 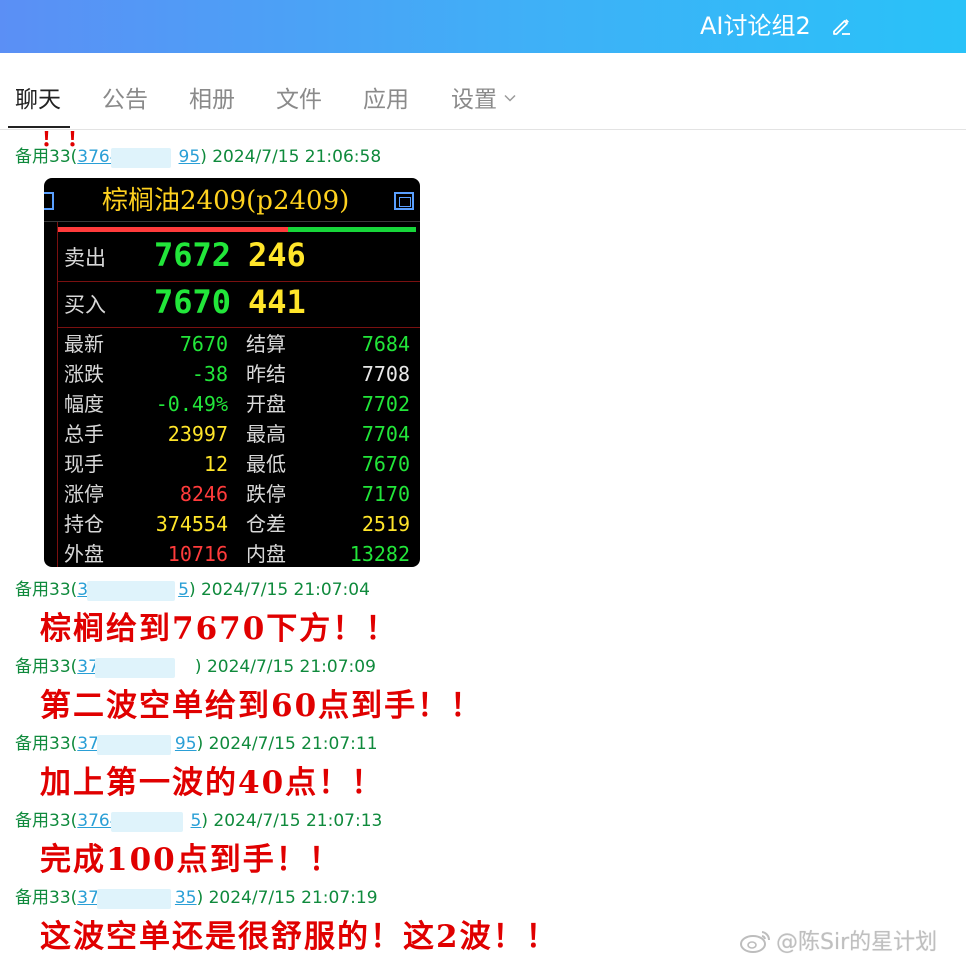 I want to click on chevron-down-icon, so click(x=510, y=98).